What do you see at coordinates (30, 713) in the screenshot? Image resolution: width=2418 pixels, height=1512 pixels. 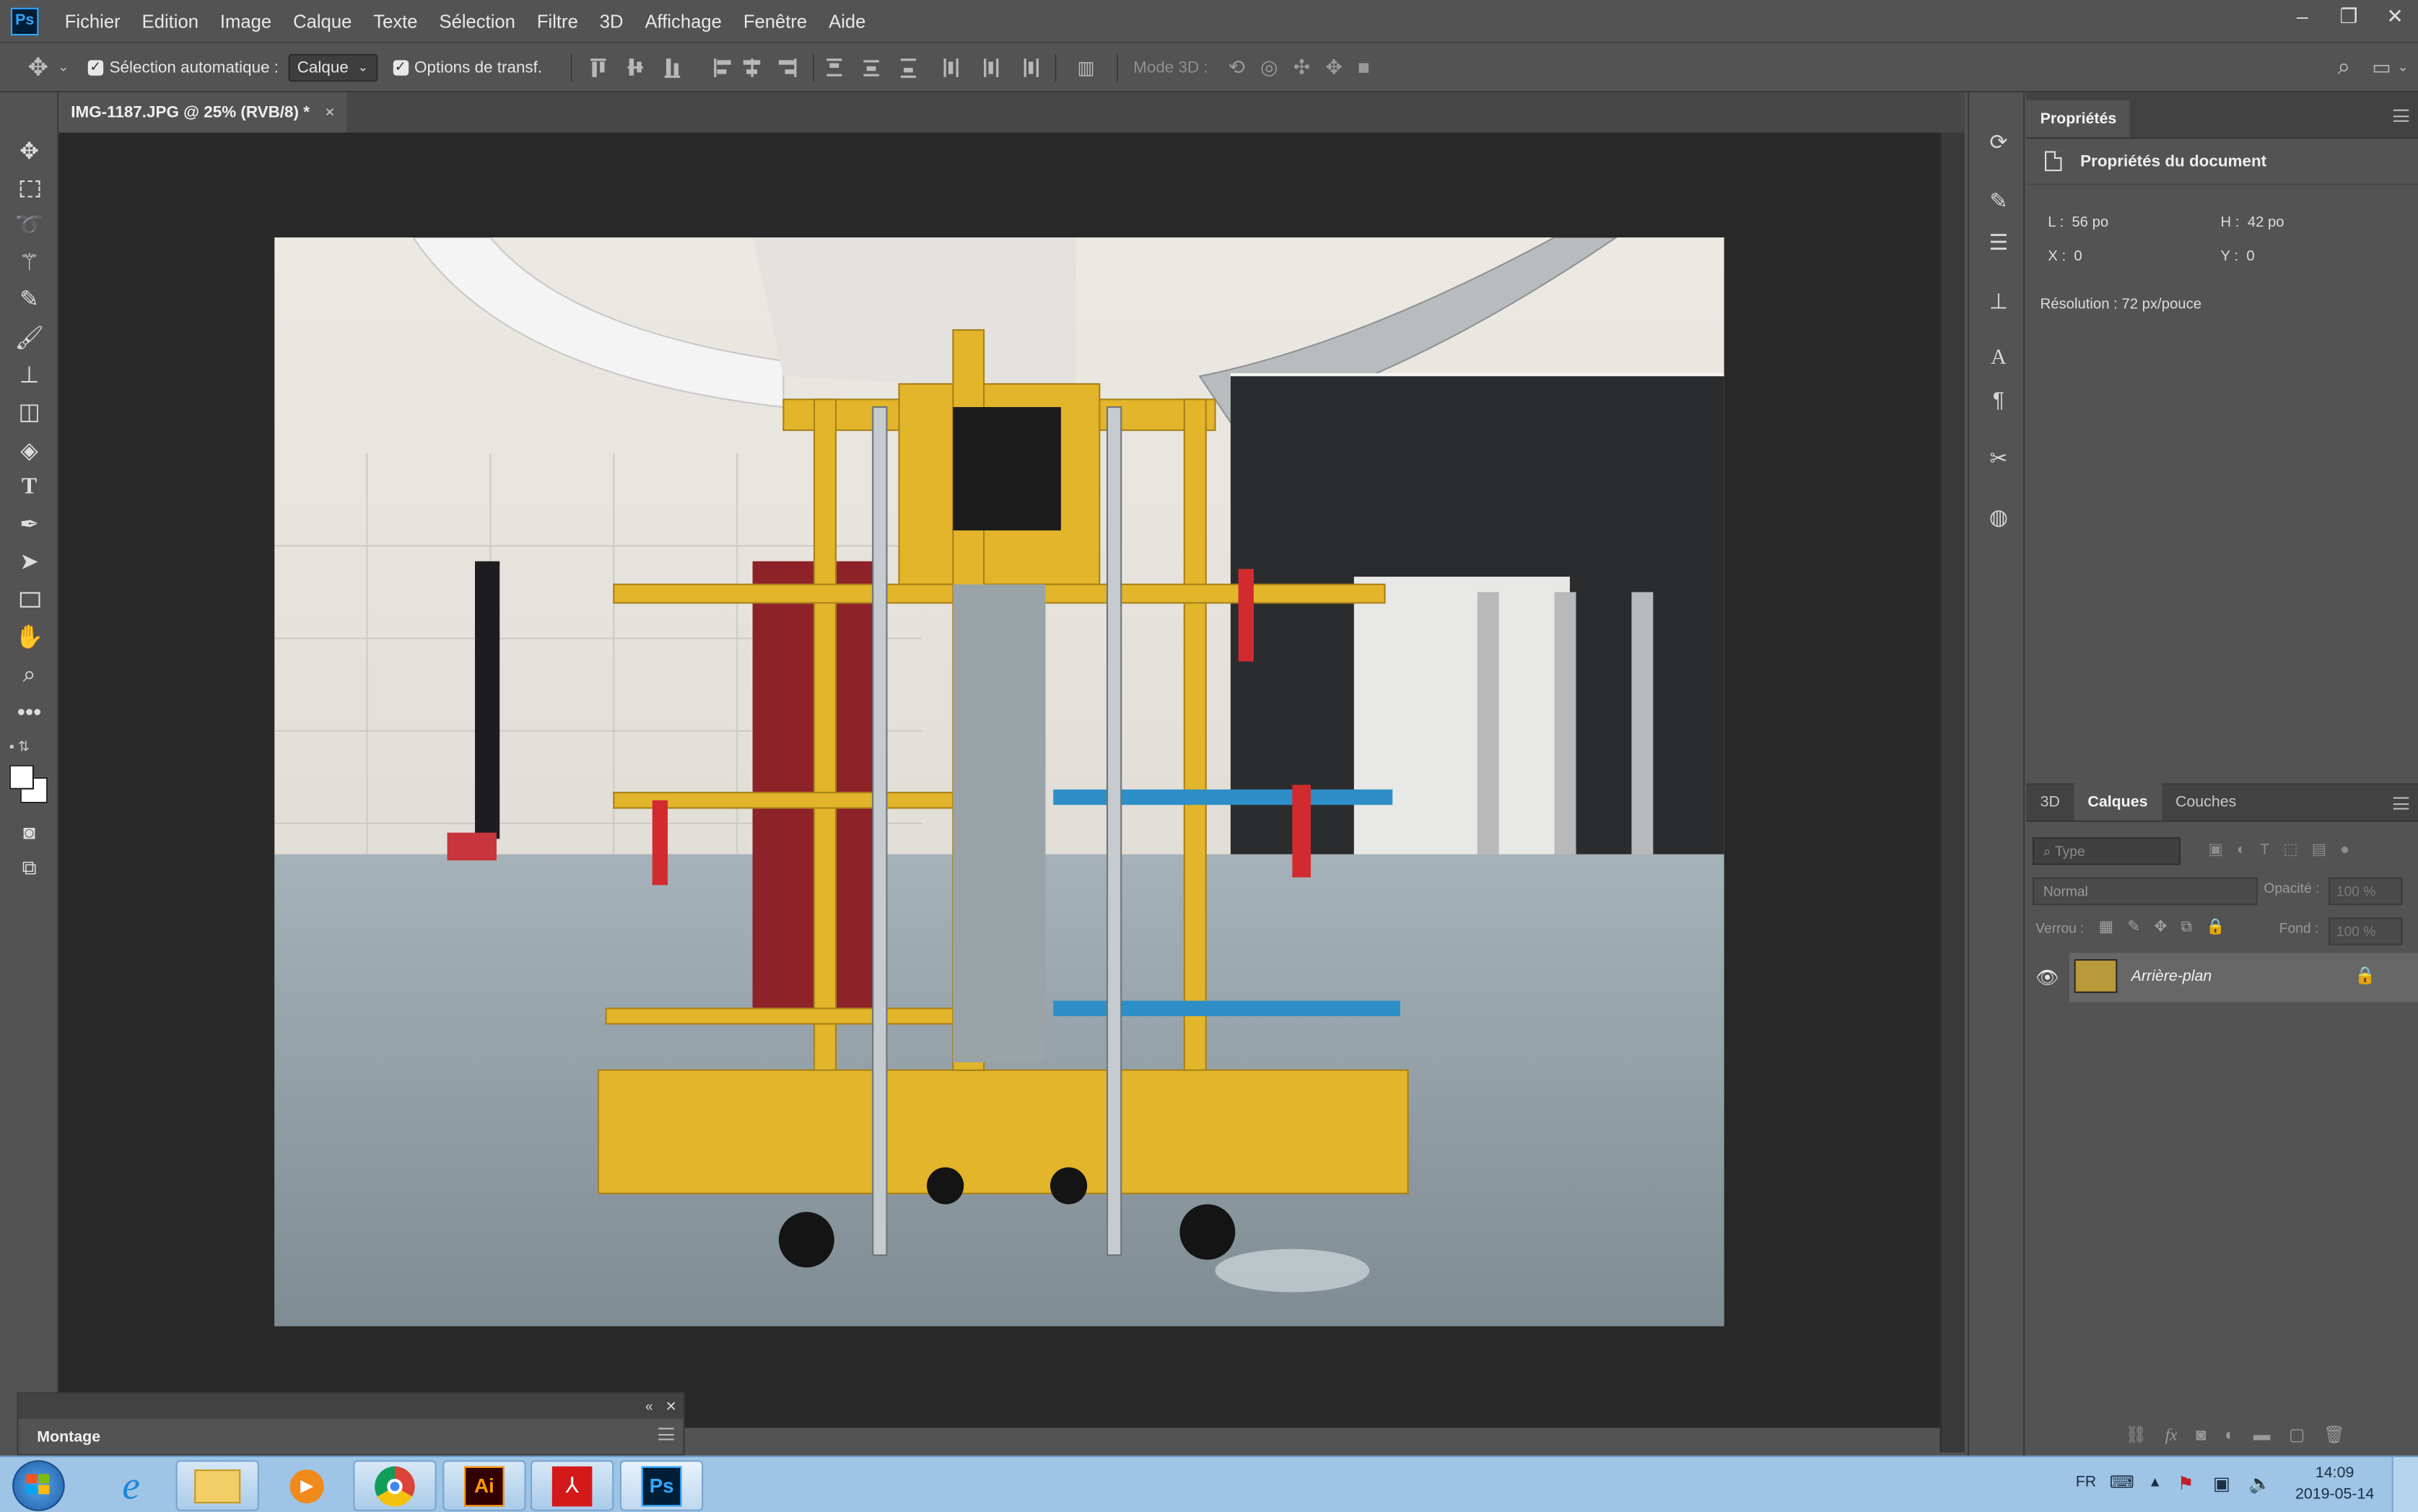 I see `more-tools-icon: •••` at bounding box center [30, 713].